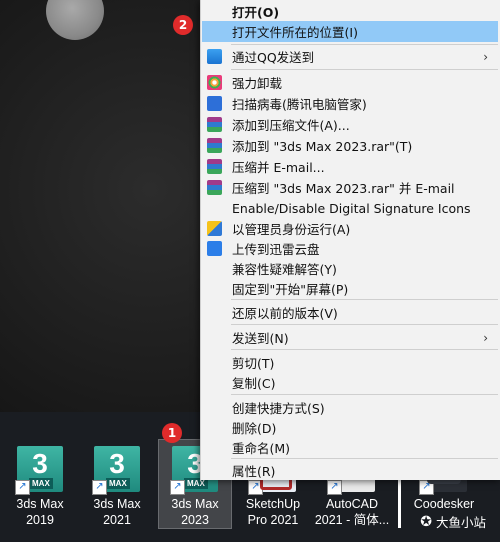 This screenshot has width=500, height=542. I want to click on menu-item-upload-xunlei: 上传到迅雷云盘, so click(350, 248).